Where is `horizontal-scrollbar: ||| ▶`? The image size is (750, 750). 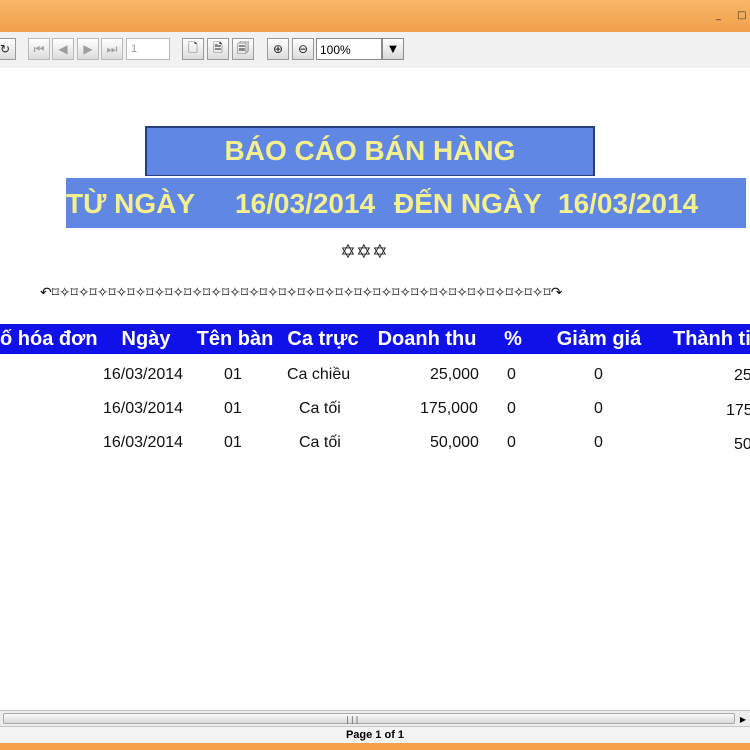
horizontal-scrollbar: ||| ▶ is located at coordinates (375, 718).